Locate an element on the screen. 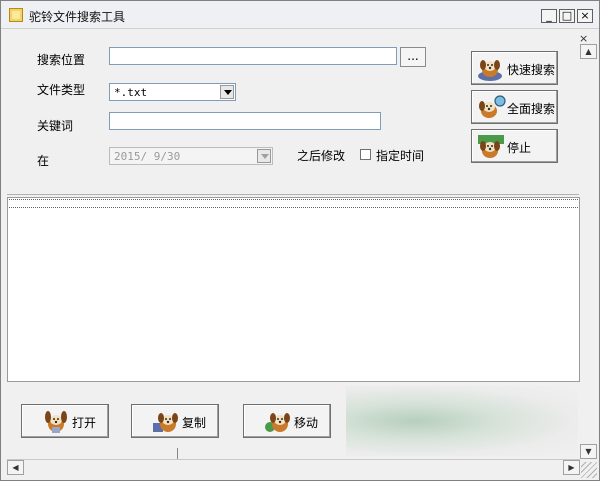  quick-search-label: 快速搜索 is located at coordinates (531, 70).